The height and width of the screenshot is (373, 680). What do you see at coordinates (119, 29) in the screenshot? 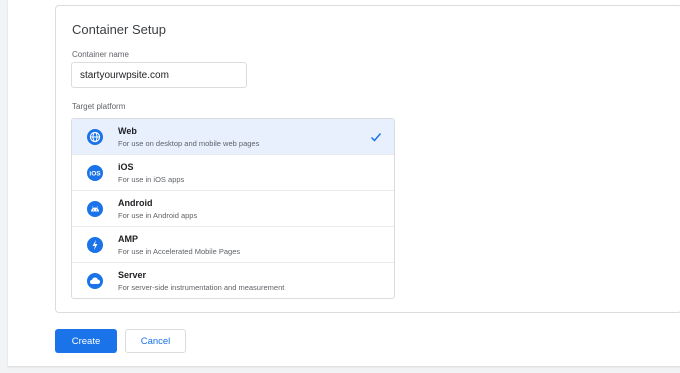
I see `card-title: Container Setup` at bounding box center [119, 29].